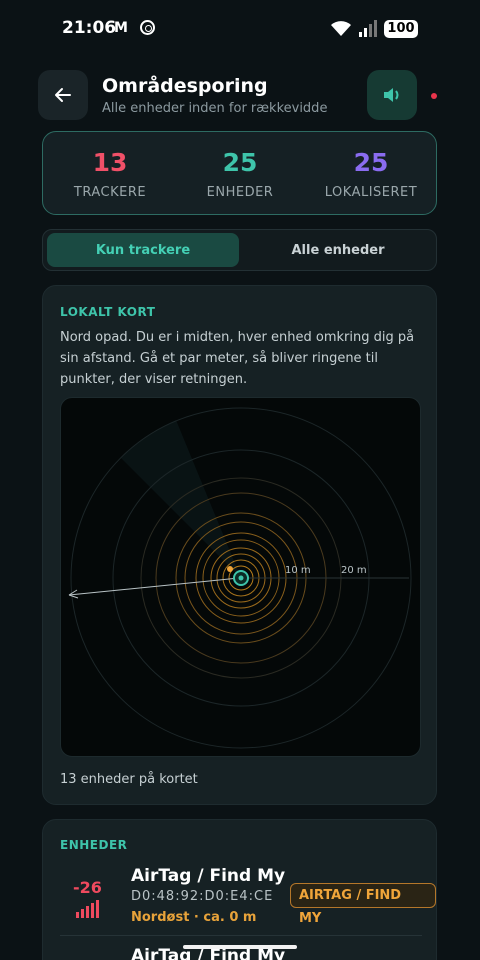  I want to click on stat-located: 25 LOKALISERET, so click(371, 174).